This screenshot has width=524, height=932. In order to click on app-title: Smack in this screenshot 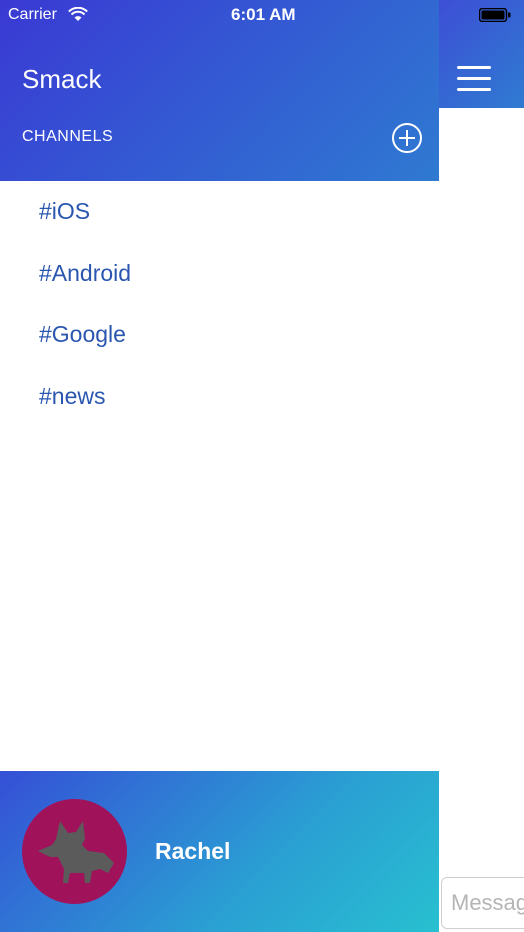, I will do `click(62, 79)`.